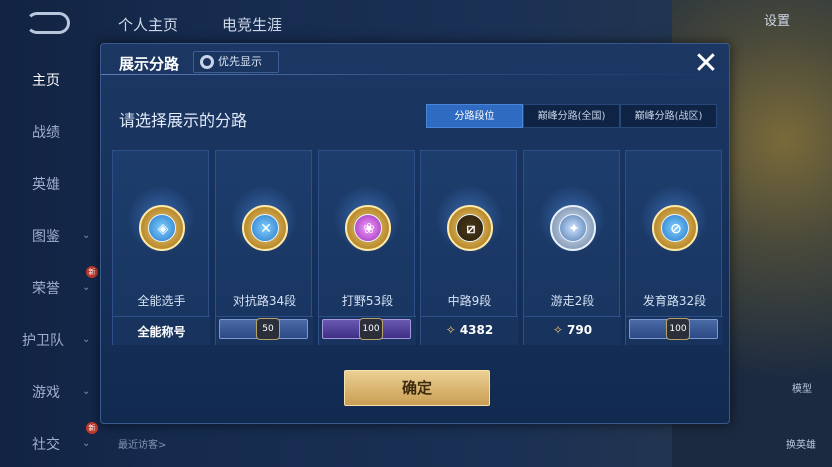  I want to click on peak-score-value: 790, so click(580, 330).